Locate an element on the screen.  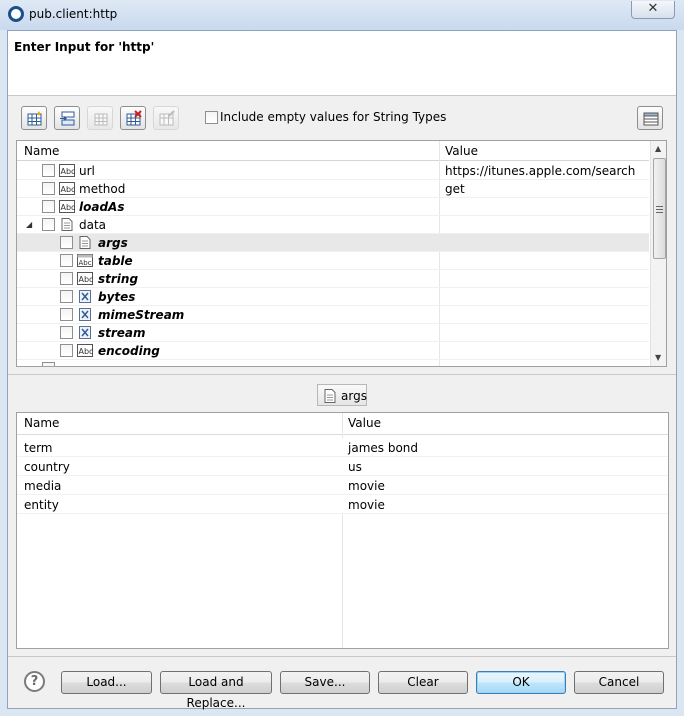
tree-item-label: method is located at coordinates (102, 189).